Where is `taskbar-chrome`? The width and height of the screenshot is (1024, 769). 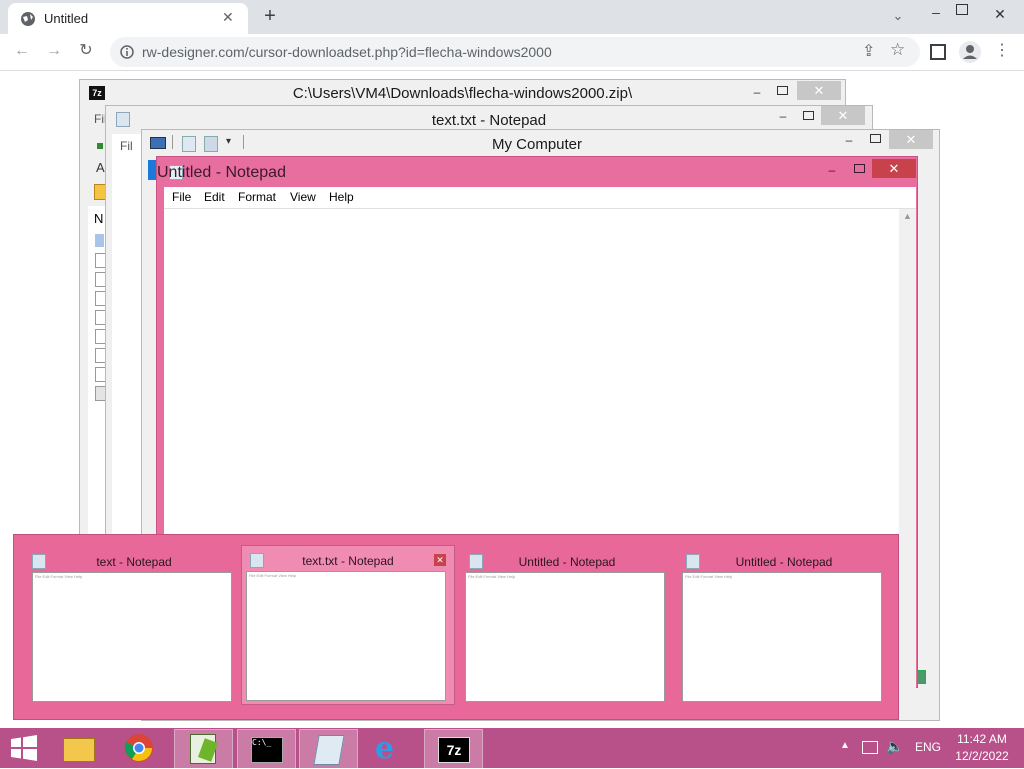
taskbar-chrome is located at coordinates (140, 748).